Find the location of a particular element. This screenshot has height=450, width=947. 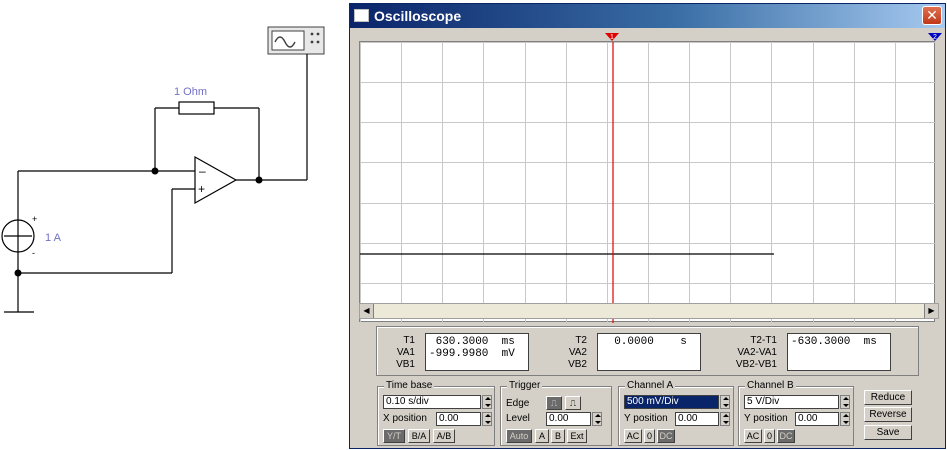

t1-readout-values: 630.3000 ms -999.9980 mV is located at coordinates (477, 352).